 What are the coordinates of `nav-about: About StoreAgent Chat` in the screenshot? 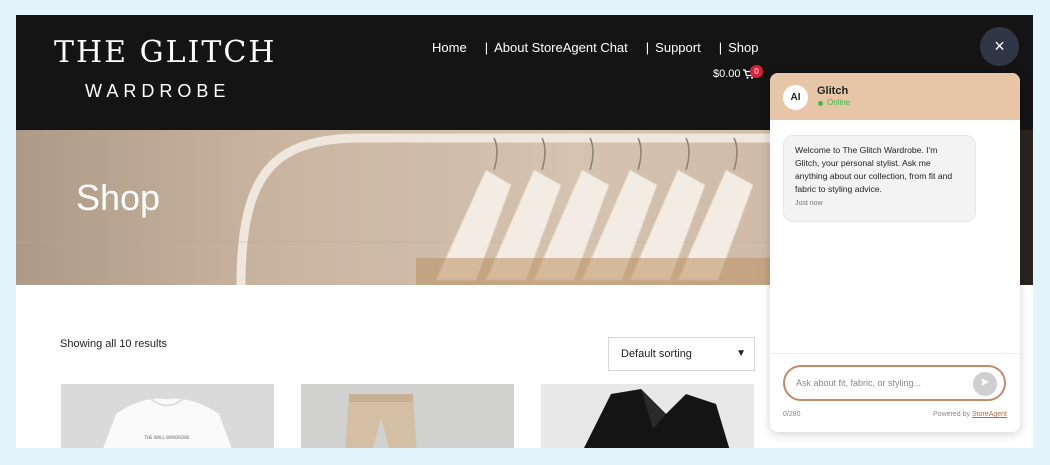 It's located at (561, 47).